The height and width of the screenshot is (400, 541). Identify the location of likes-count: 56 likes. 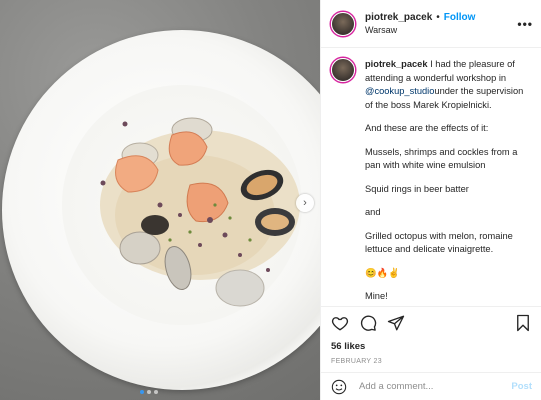
(431, 346).